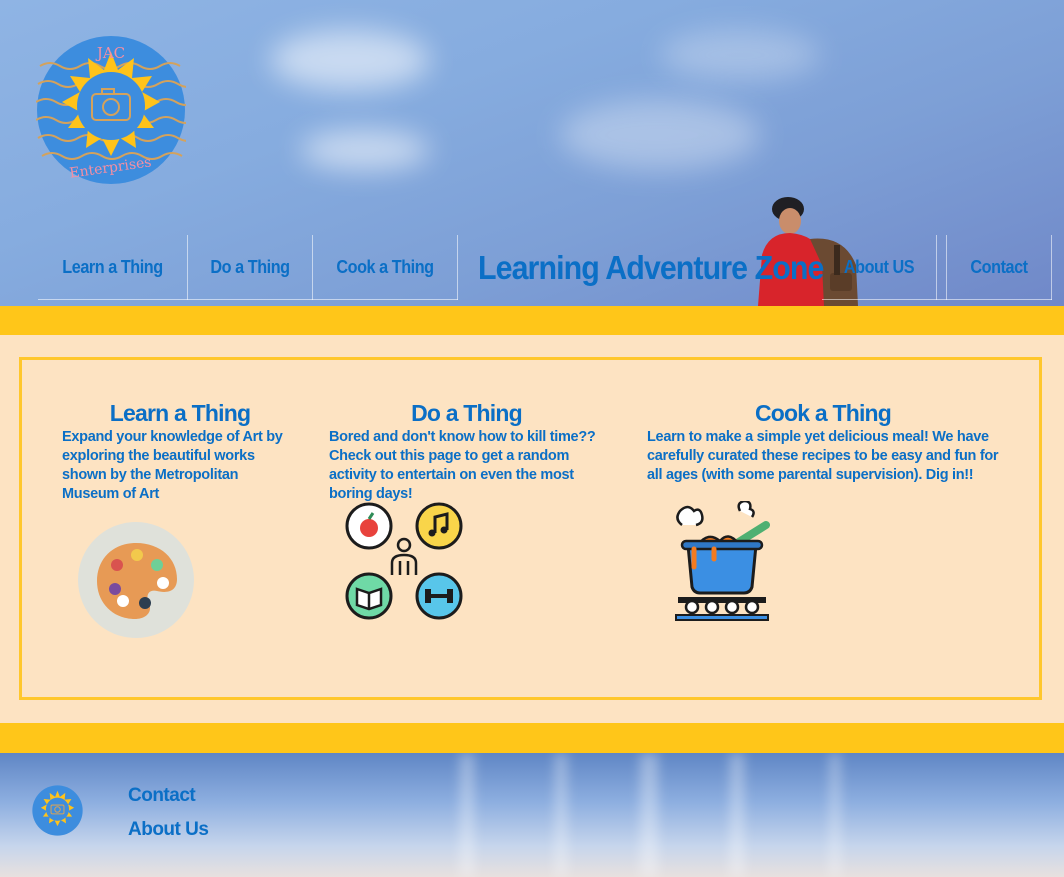  Describe the element at coordinates (57, 810) in the screenshot. I see `footer-logo` at that location.